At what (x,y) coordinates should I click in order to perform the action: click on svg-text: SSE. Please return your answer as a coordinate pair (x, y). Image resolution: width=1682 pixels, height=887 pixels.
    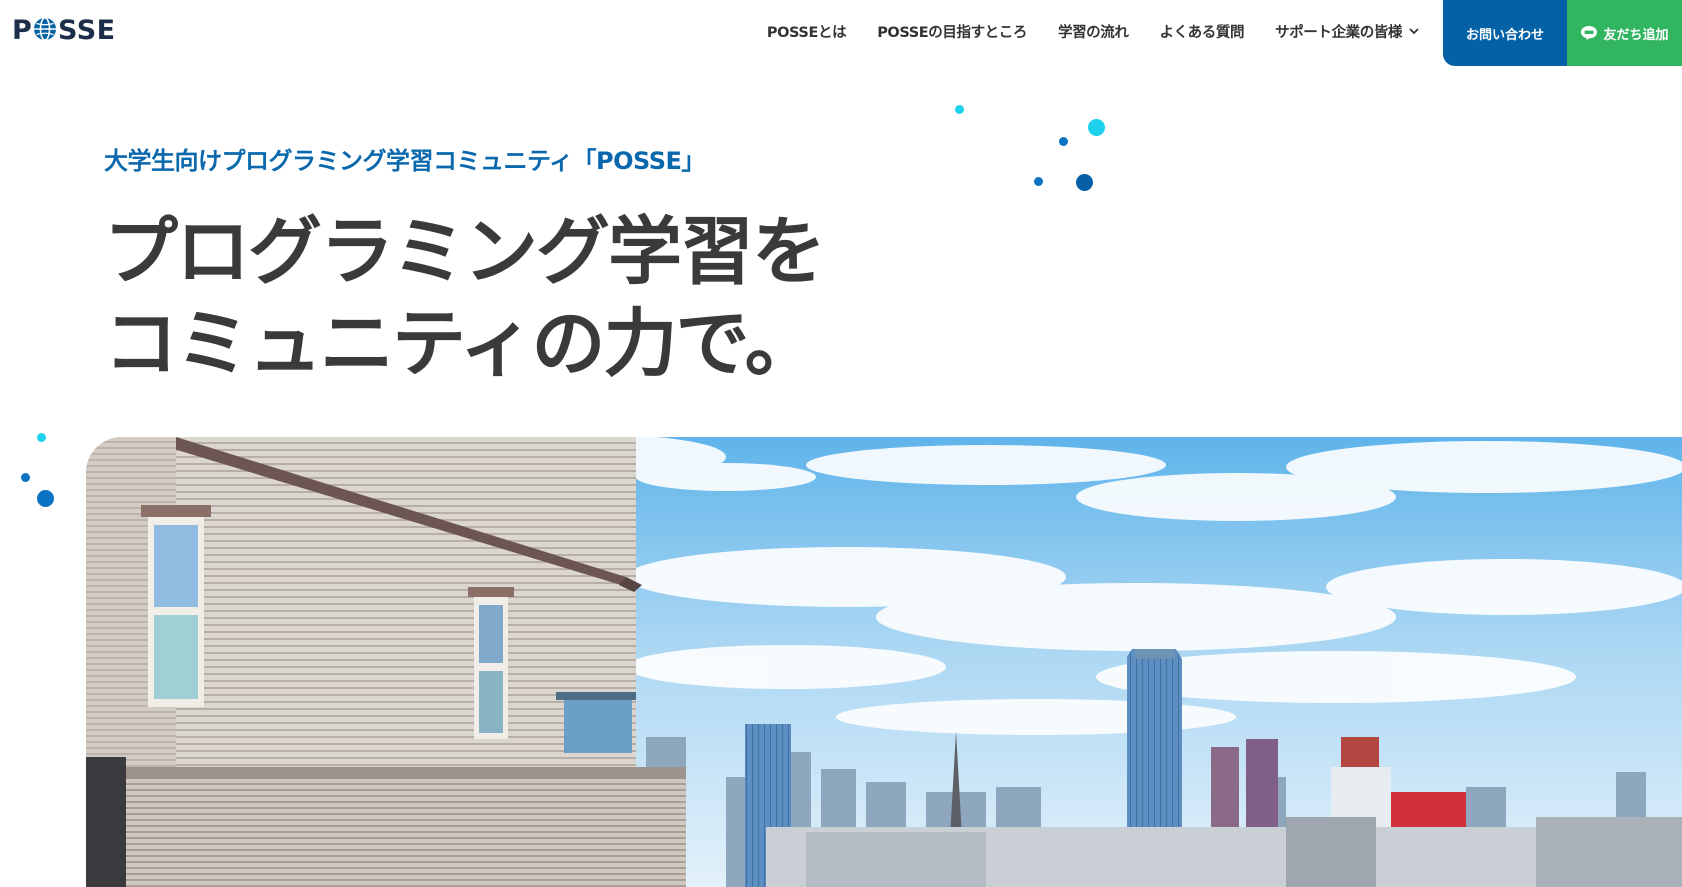
    Looking at the image, I should click on (87, 30).